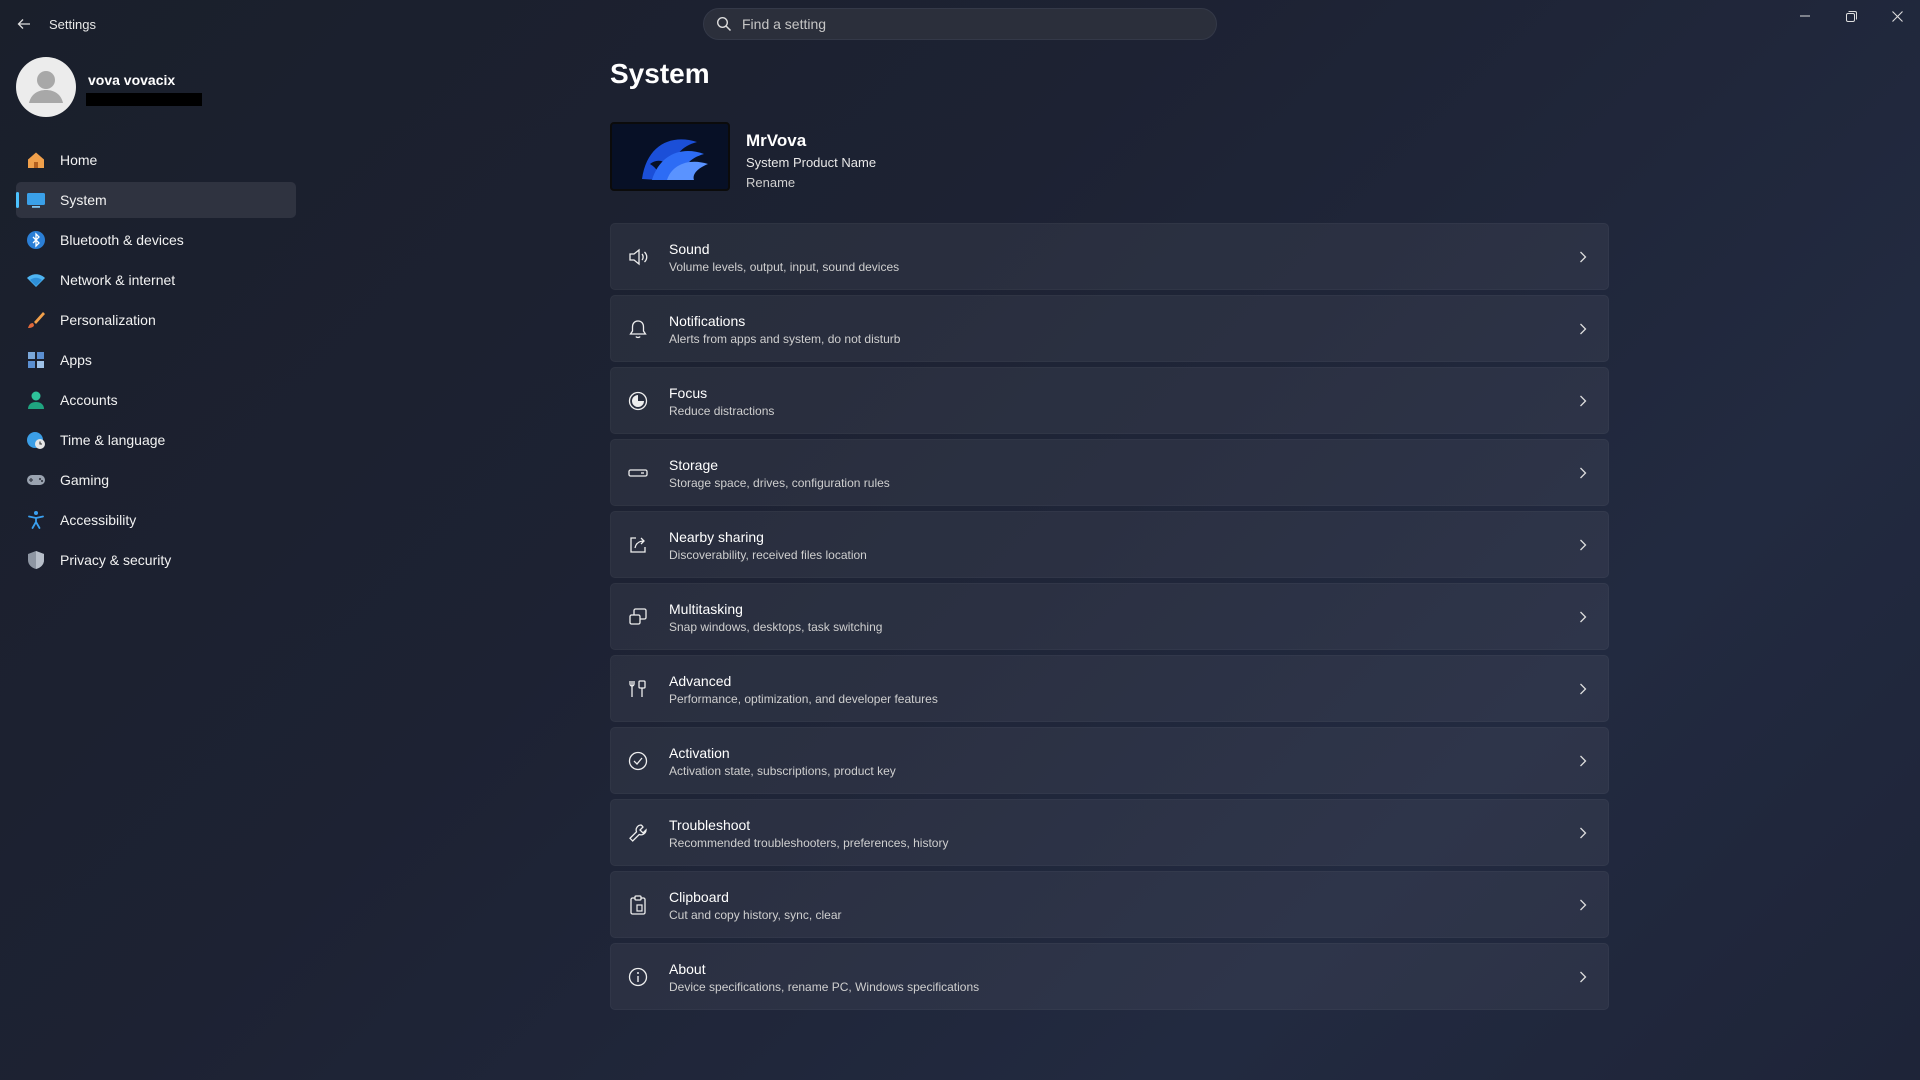  I want to click on sidebar-item-home: Home, so click(156, 160).